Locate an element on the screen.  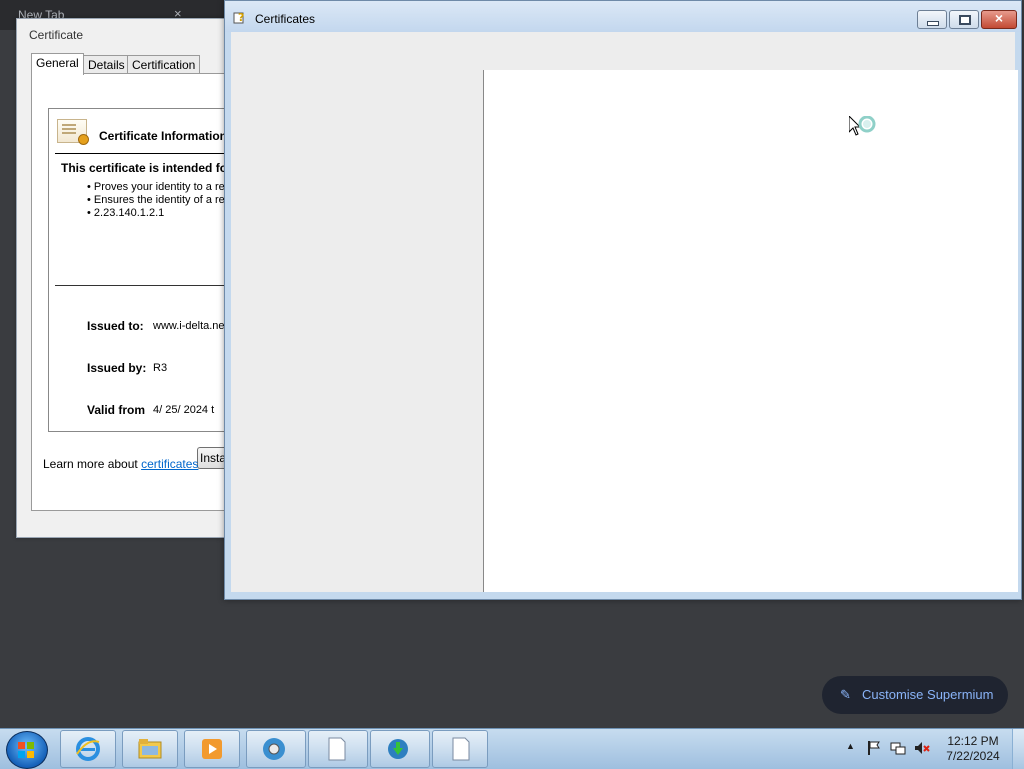
start-button is located at coordinates (27, 750).